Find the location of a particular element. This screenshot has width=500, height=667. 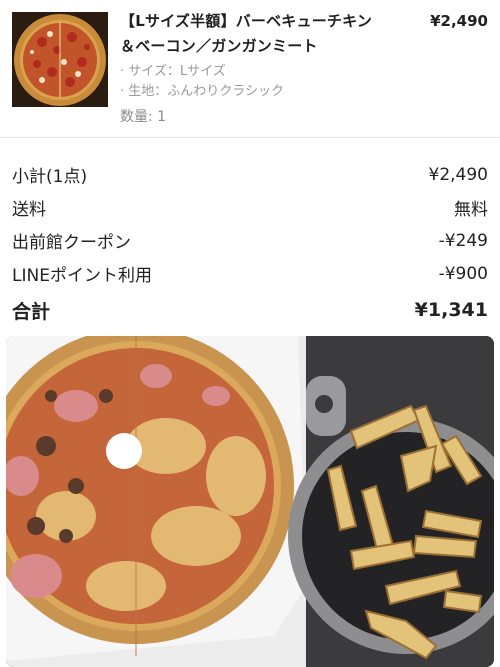

item-title: 【Lサイズ半額】バーベキューチキン＆ベーコン／ガンガンミート is located at coordinates (246, 33).